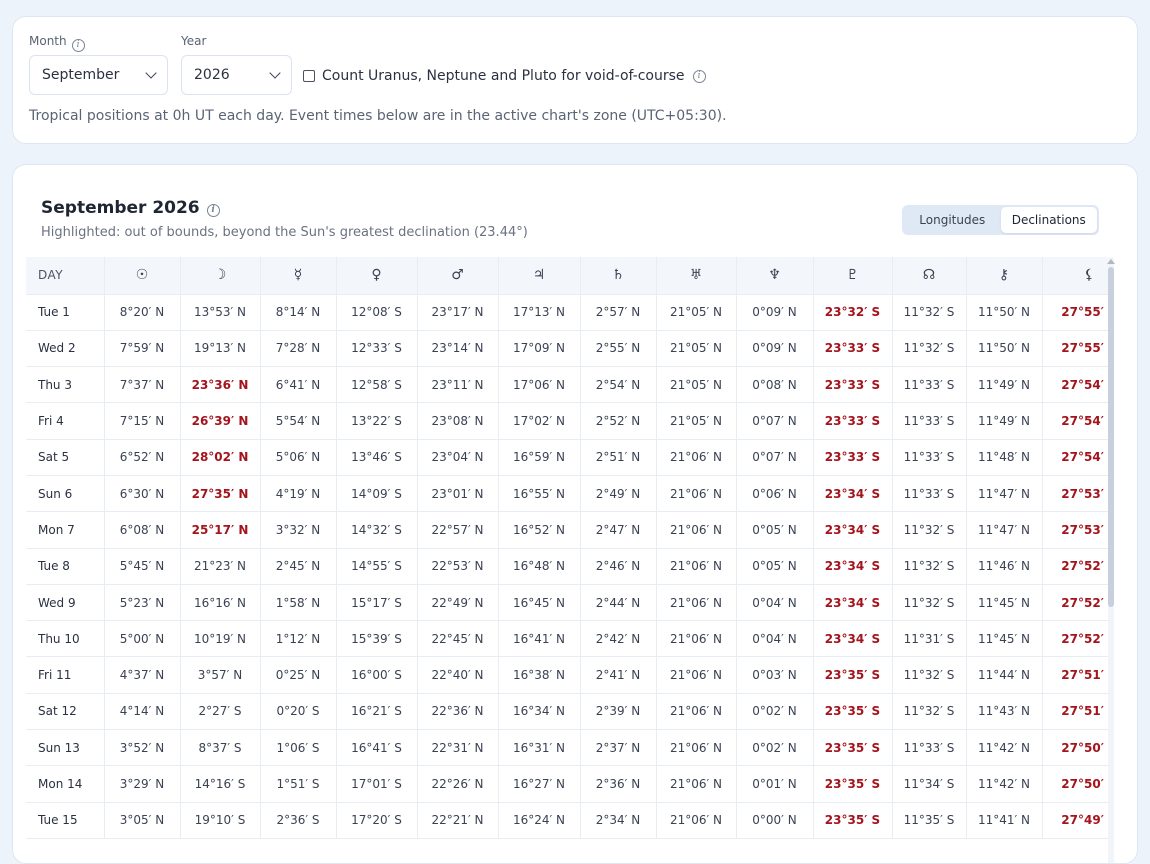 The height and width of the screenshot is (864, 1150). Describe the element at coordinates (142, 312) in the screenshot. I see `declination-cell-sun: 8°20′ N` at that location.